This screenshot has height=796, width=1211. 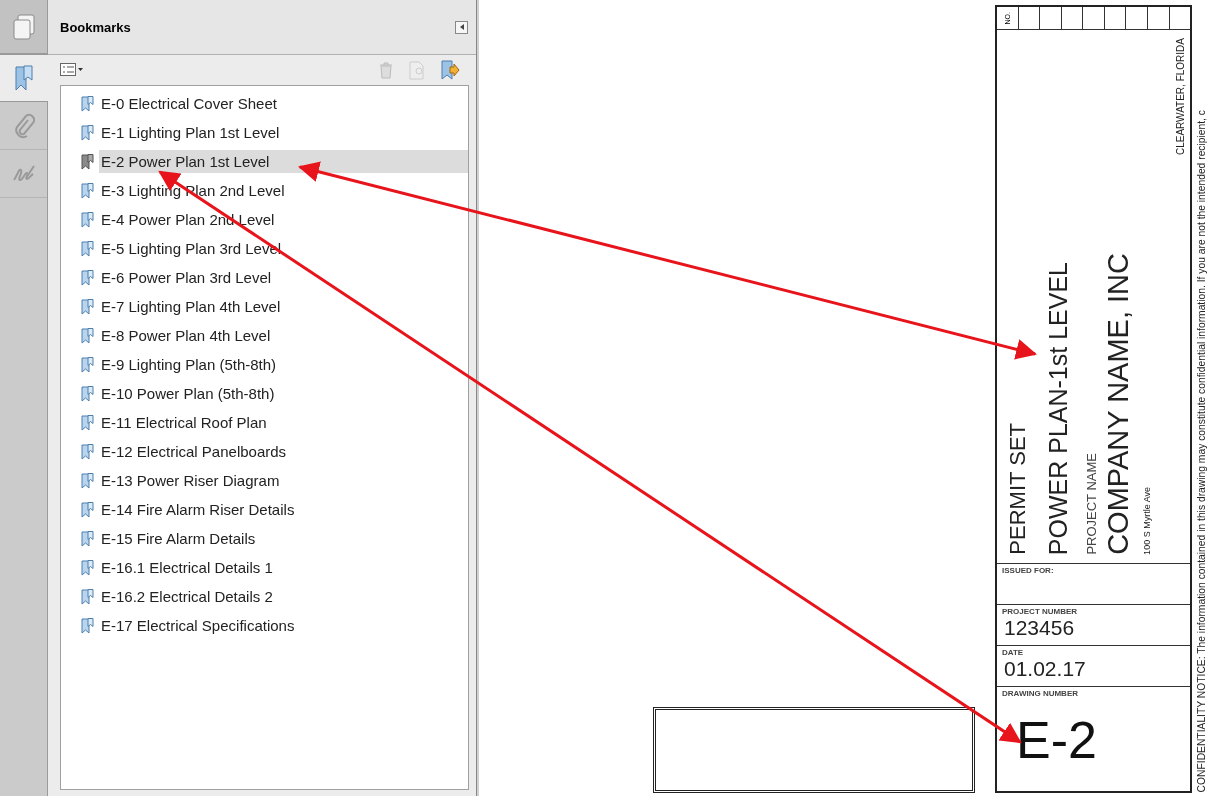 What do you see at coordinates (283, 625) in the screenshot?
I see `bookmark-item: E-17 Electrical Specifications` at bounding box center [283, 625].